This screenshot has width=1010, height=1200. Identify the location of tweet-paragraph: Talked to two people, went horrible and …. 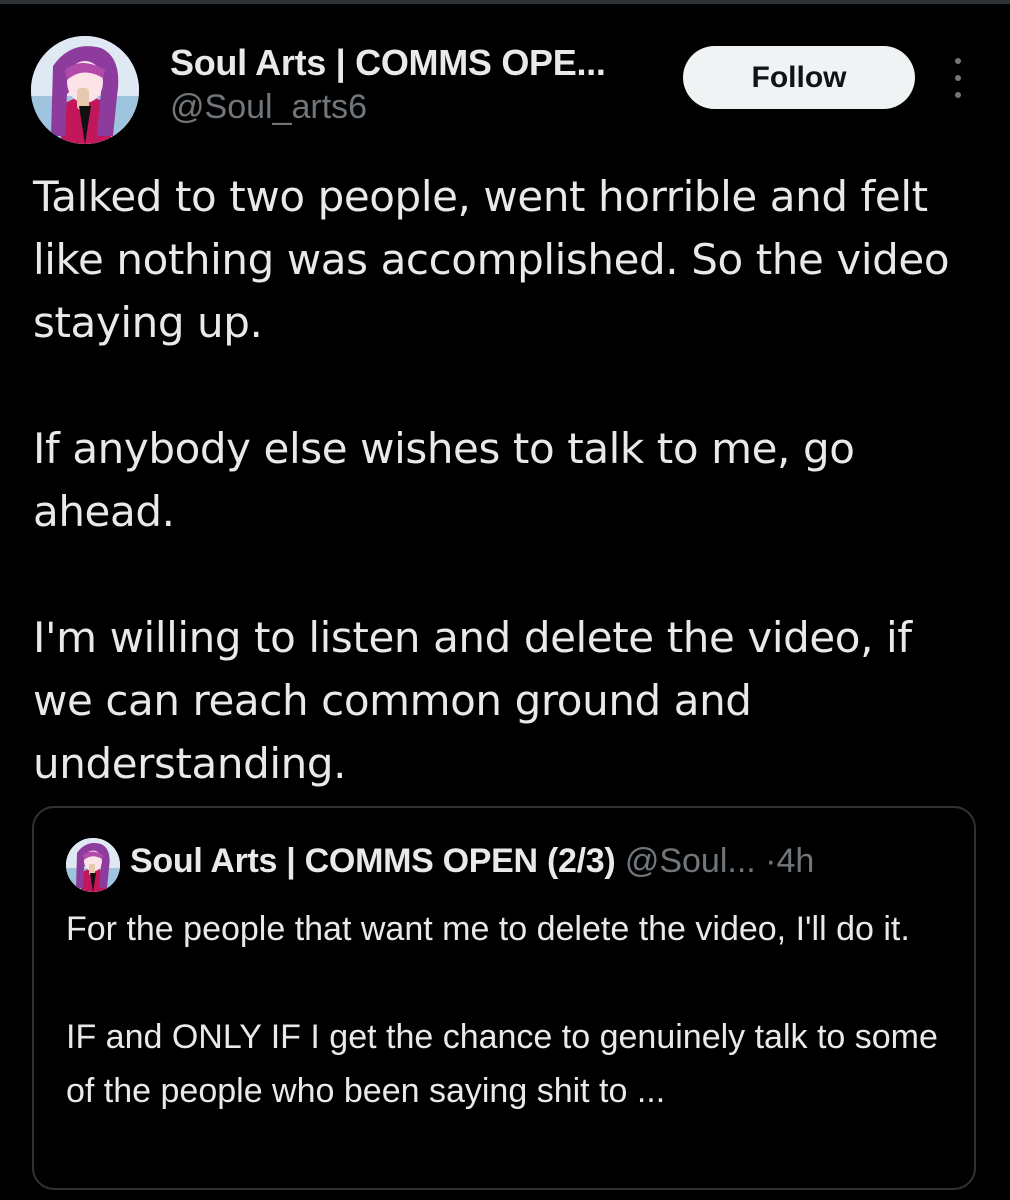
(491, 259).